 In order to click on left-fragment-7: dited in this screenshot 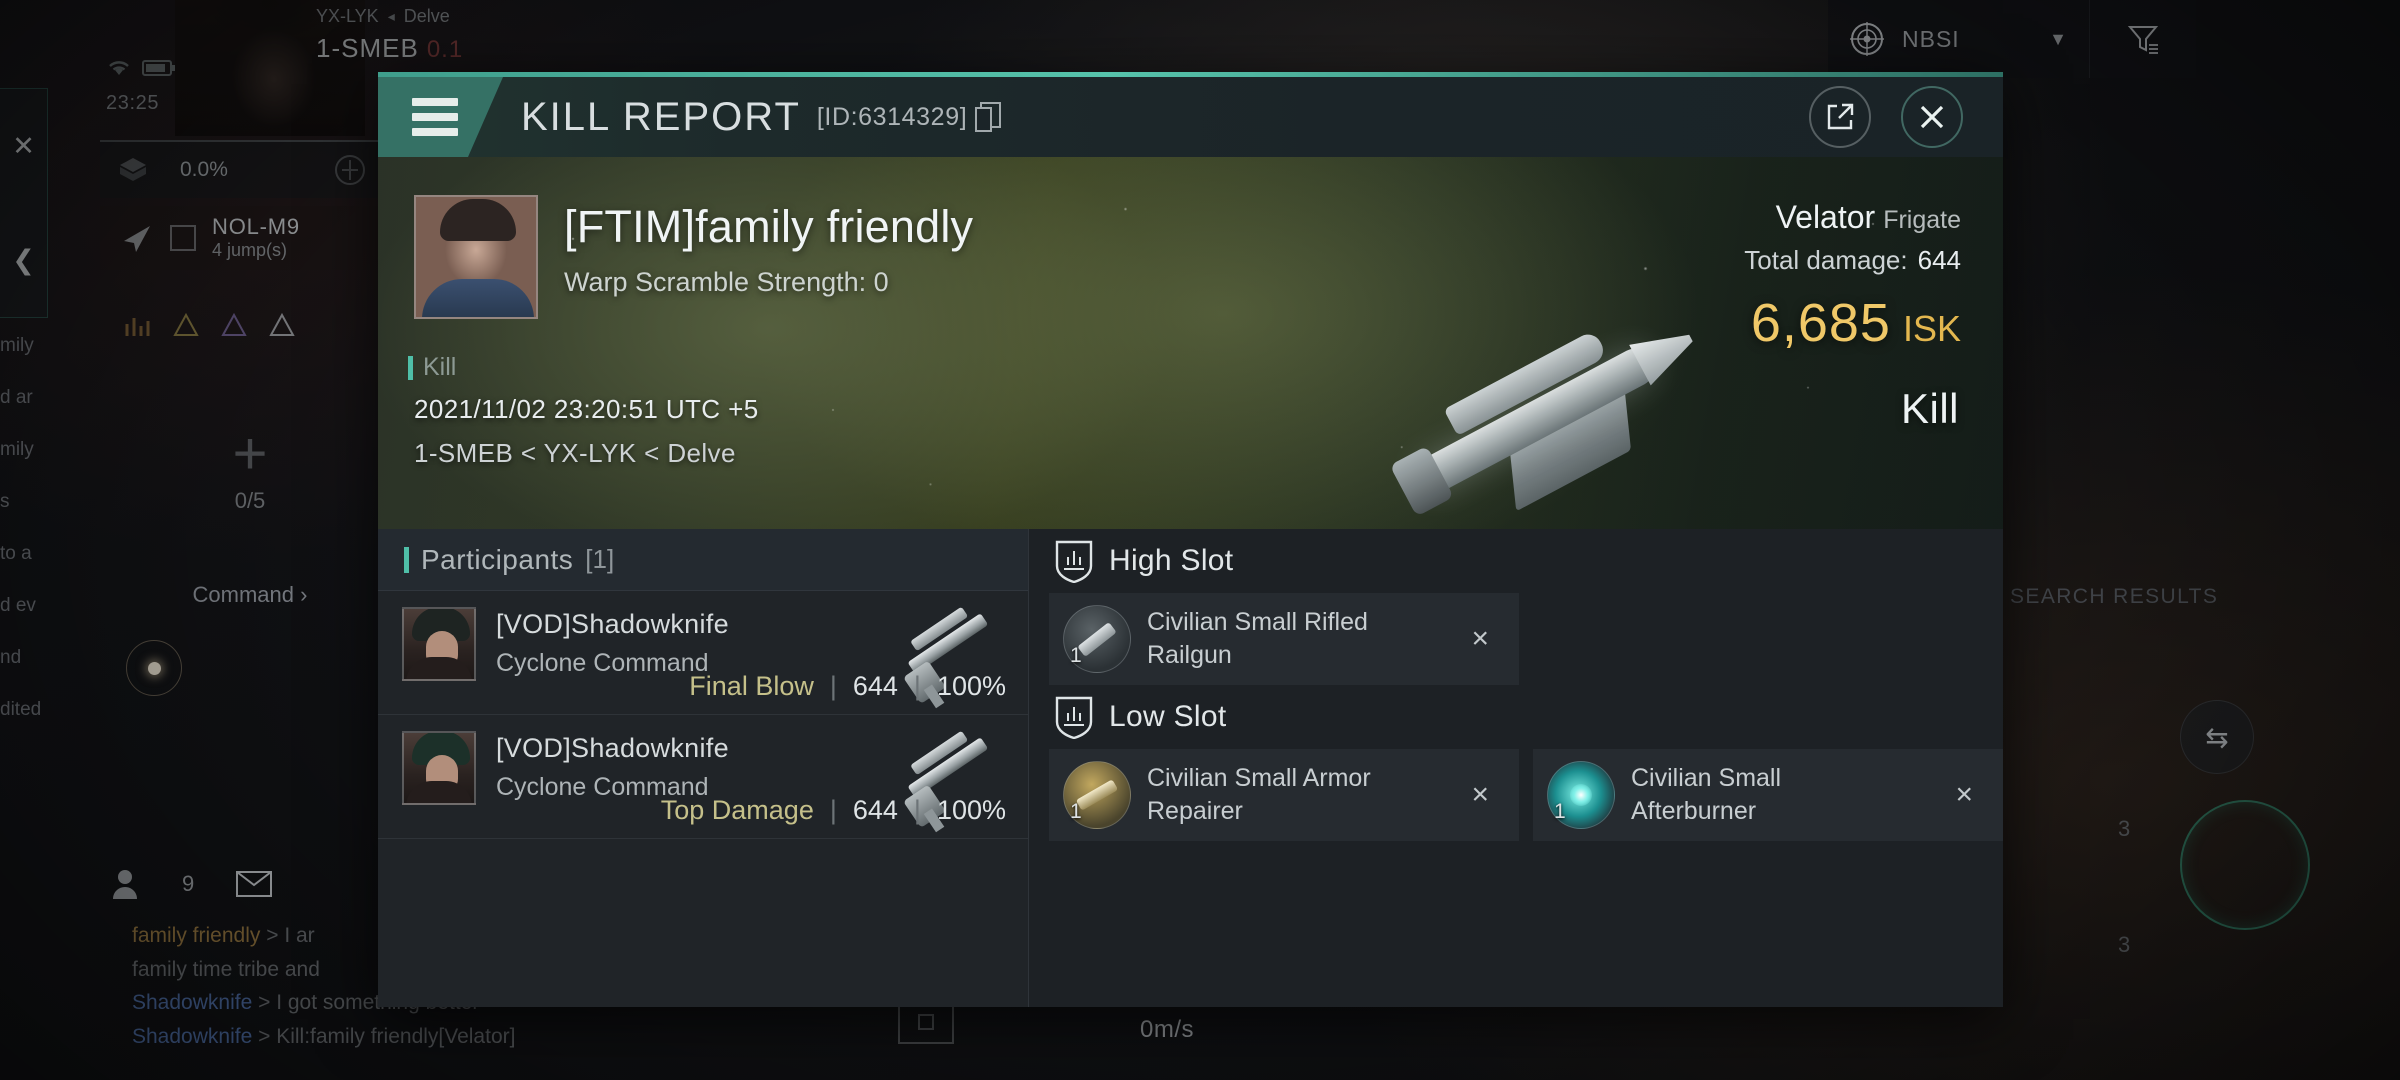, I will do `click(21, 709)`.